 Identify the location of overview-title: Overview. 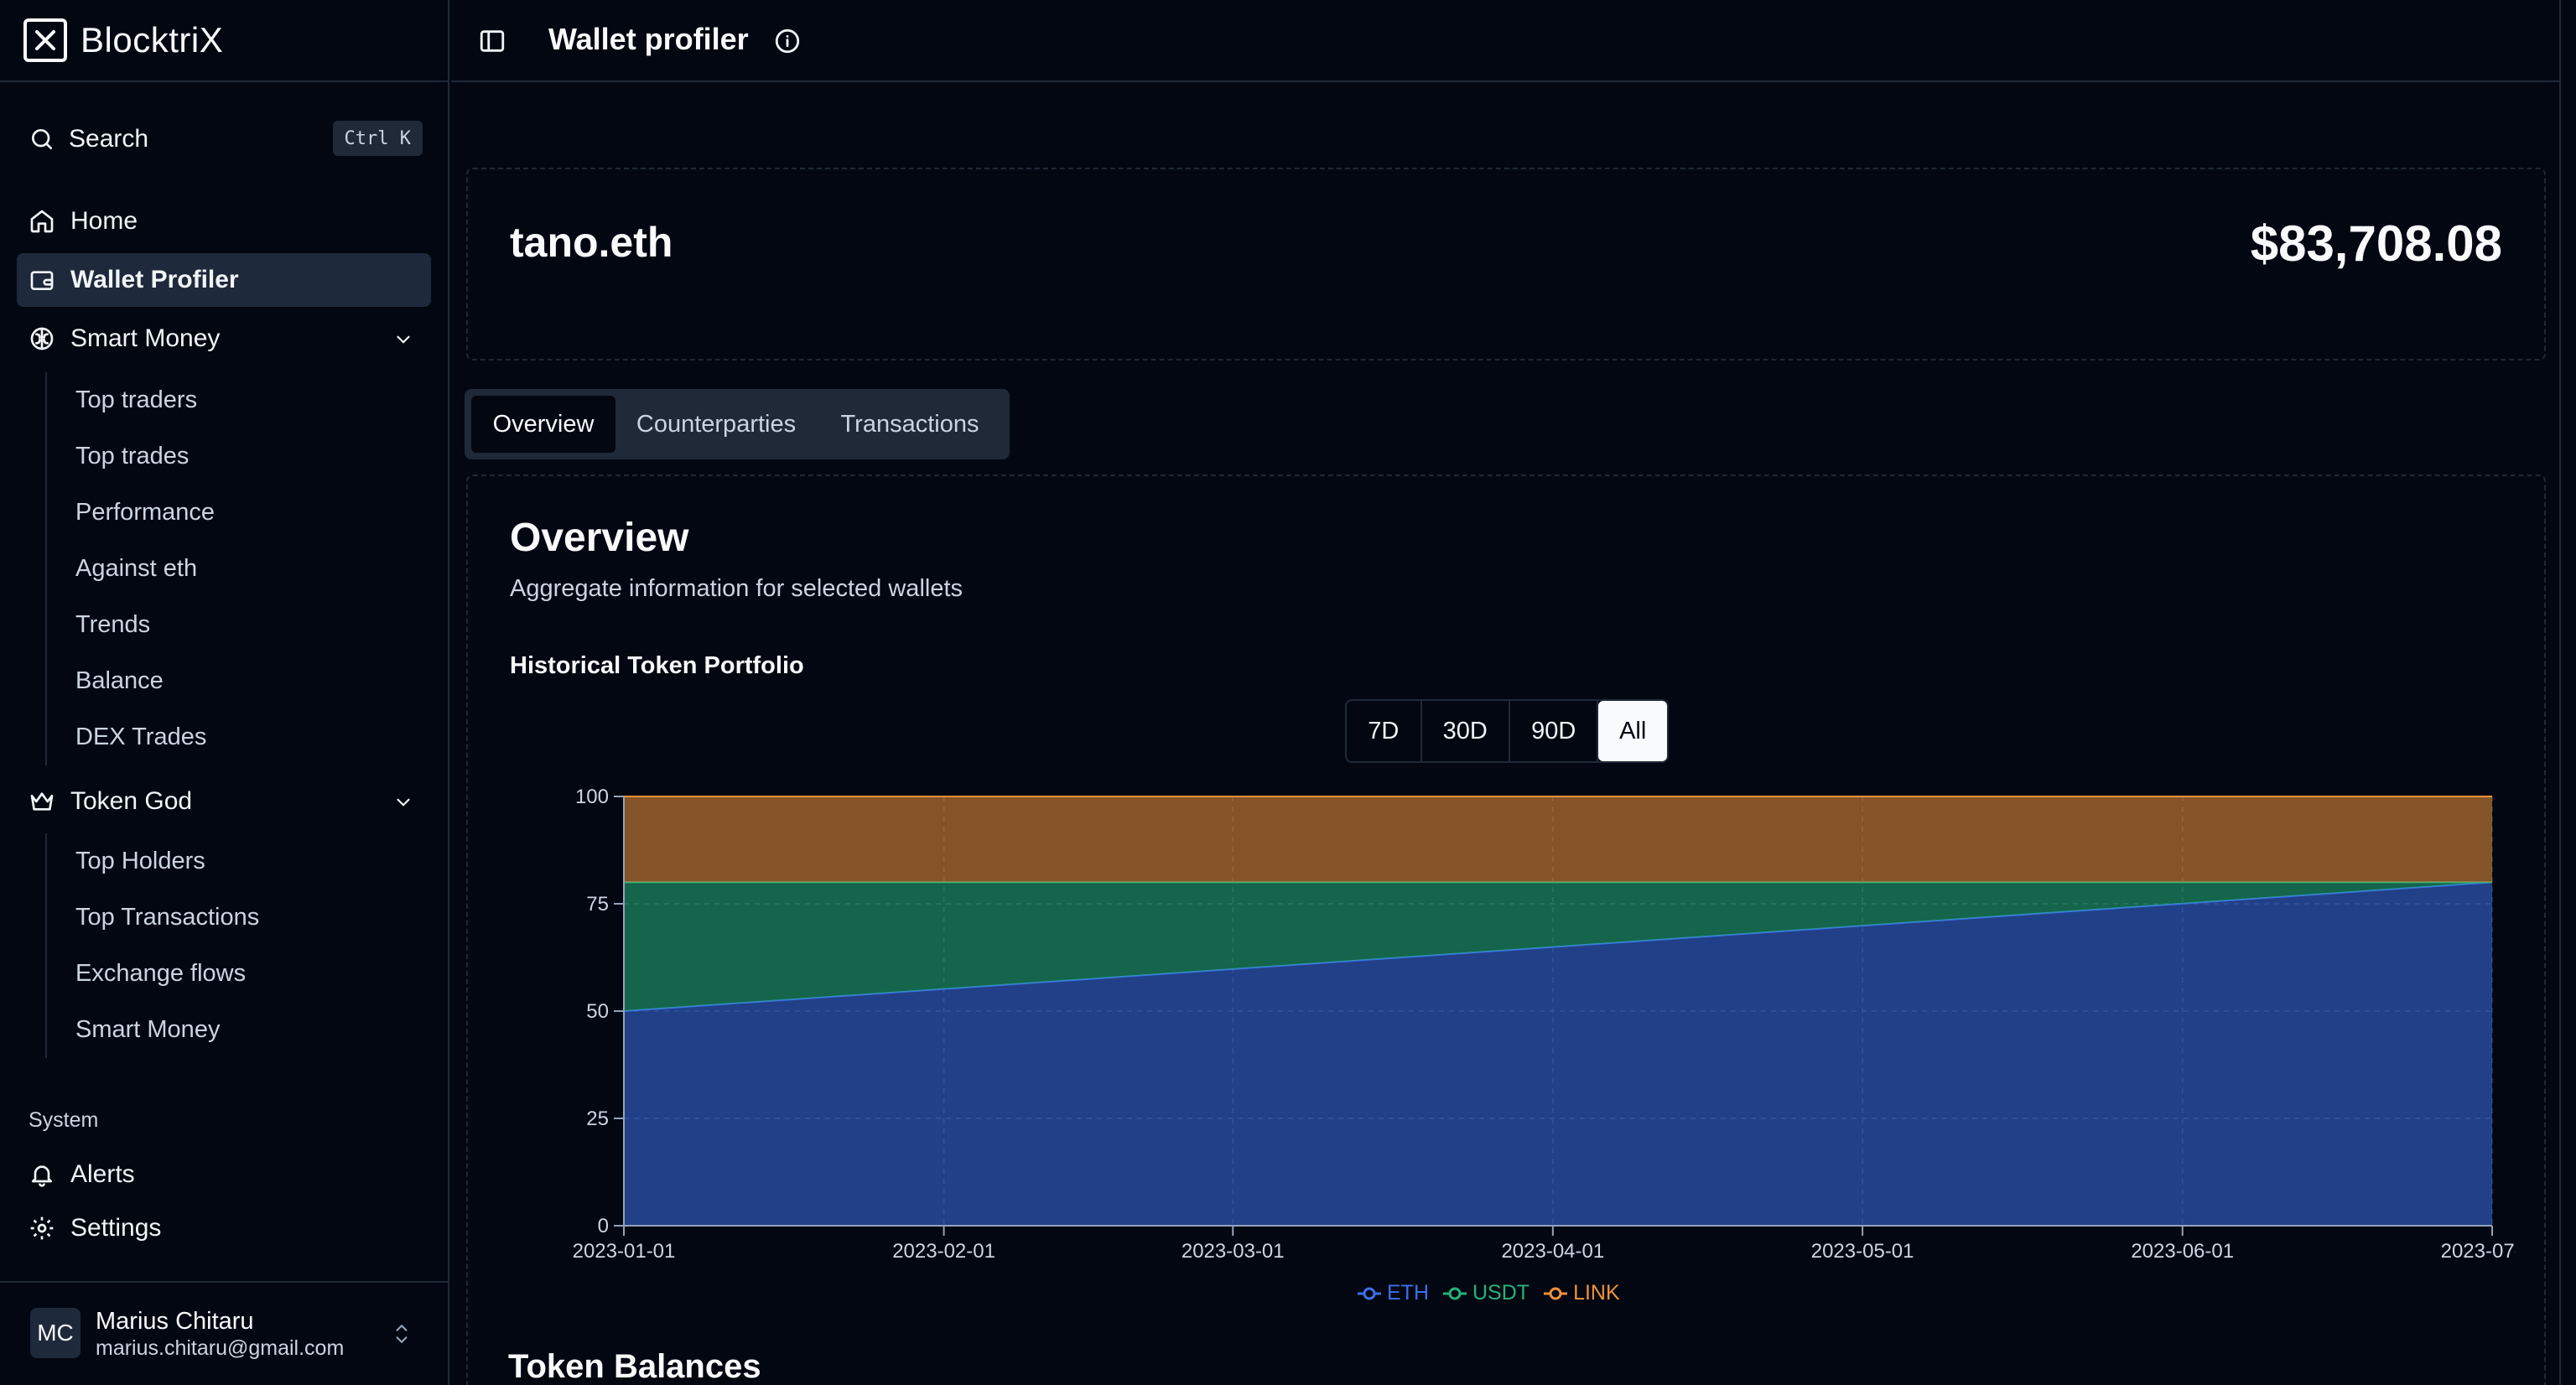
(599, 538).